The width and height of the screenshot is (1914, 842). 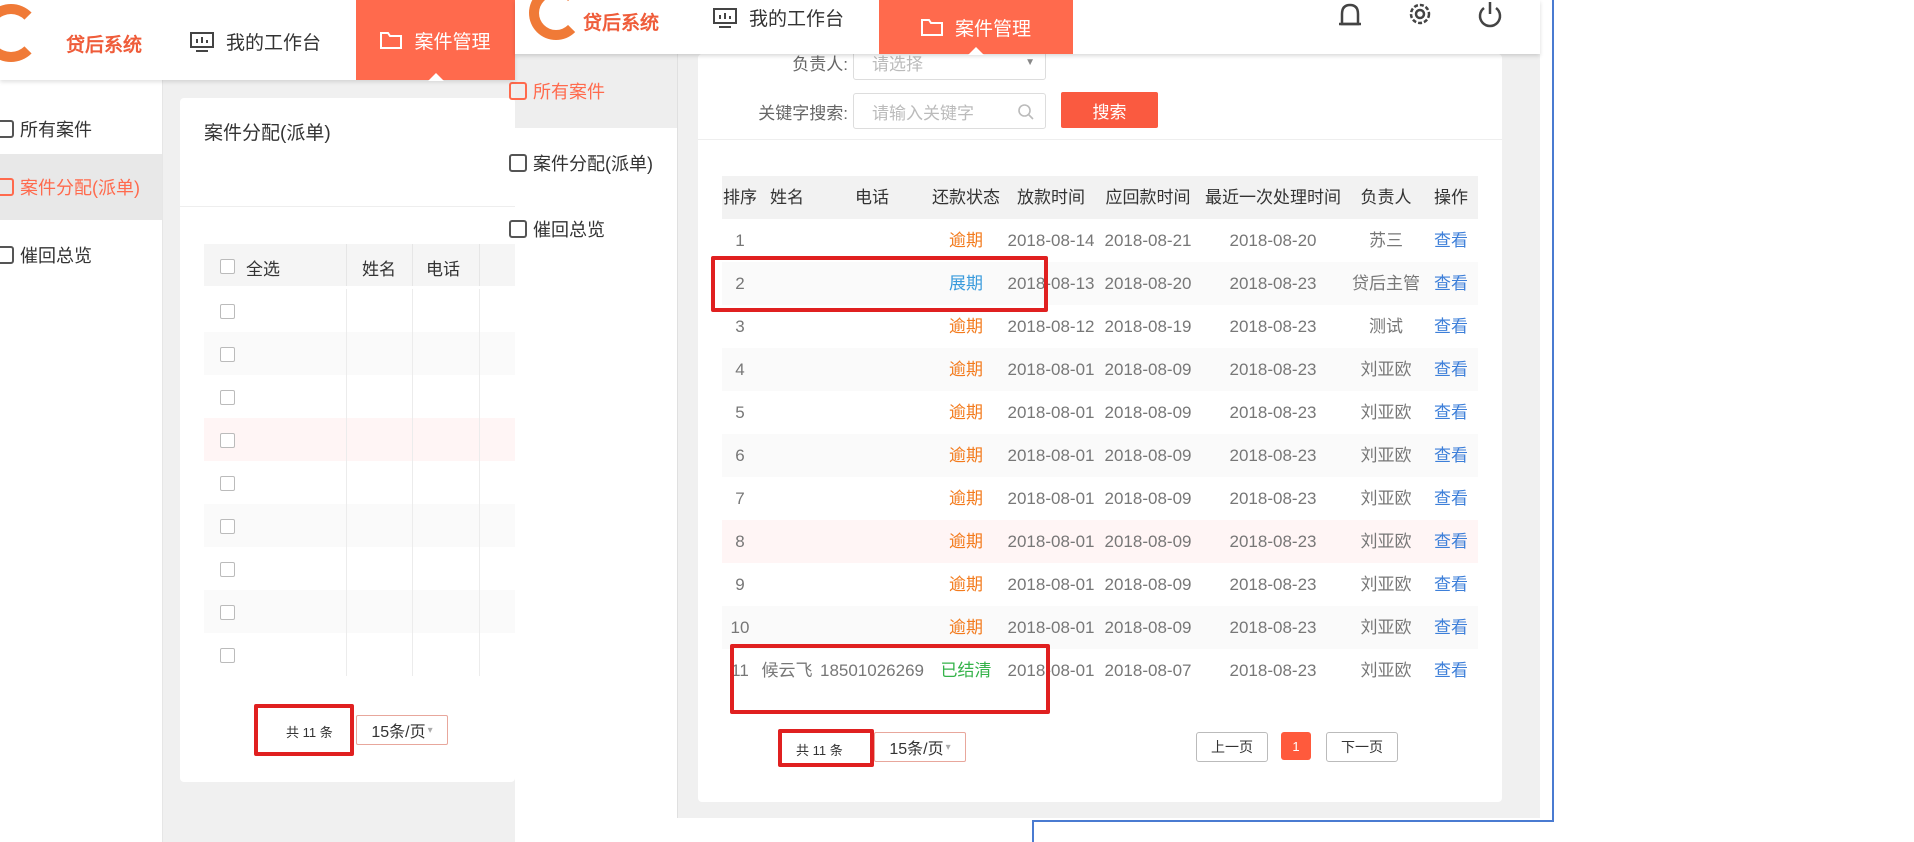 What do you see at coordinates (1386, 627) in the screenshot?
I see `cell-owner: 刘亚欧` at bounding box center [1386, 627].